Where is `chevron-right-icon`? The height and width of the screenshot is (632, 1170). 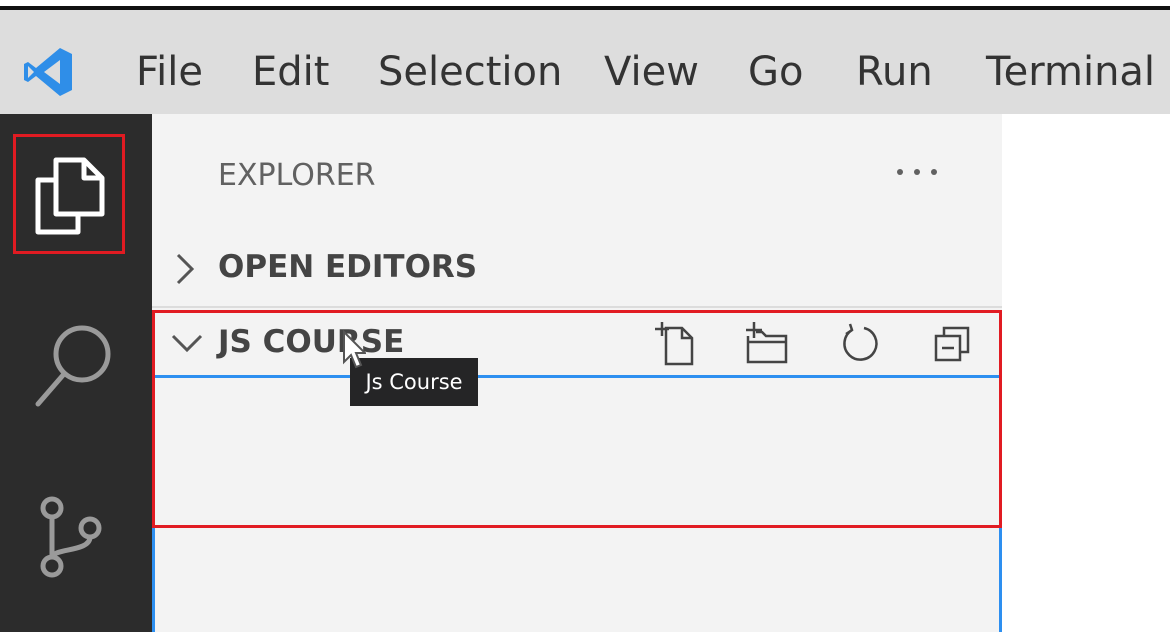 chevron-right-icon is located at coordinates (185, 269).